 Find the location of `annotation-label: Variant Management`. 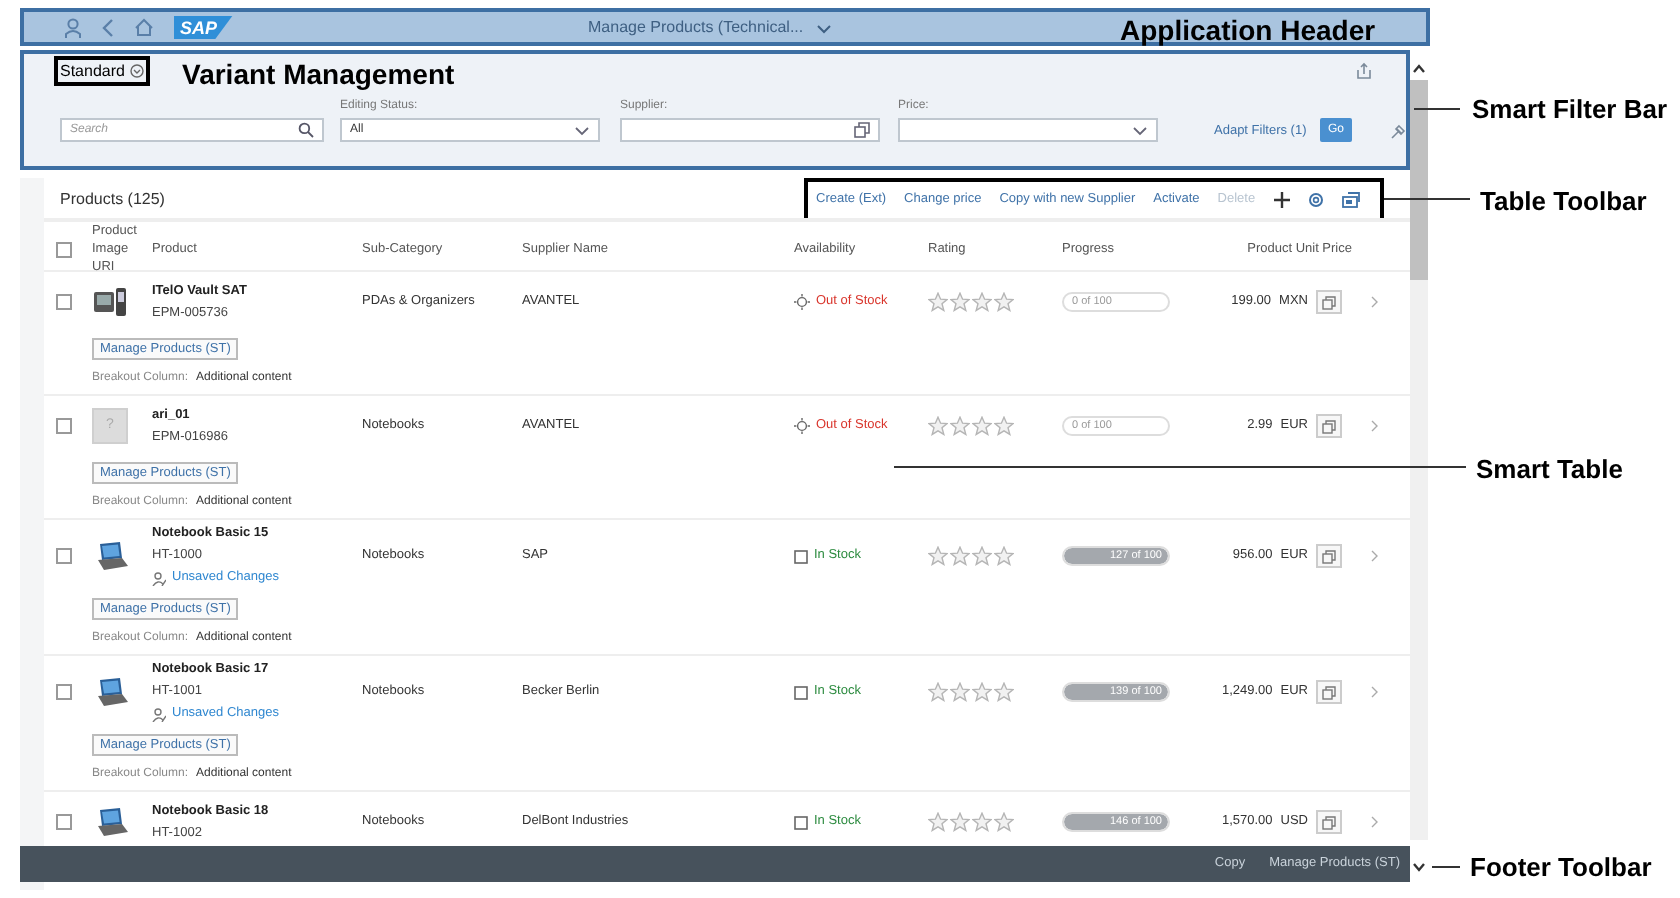

annotation-label: Variant Management is located at coordinates (318, 75).